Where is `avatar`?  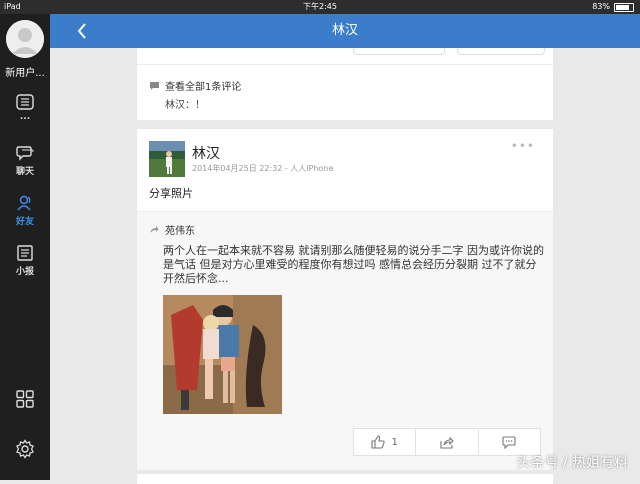 avatar is located at coordinates (25, 39).